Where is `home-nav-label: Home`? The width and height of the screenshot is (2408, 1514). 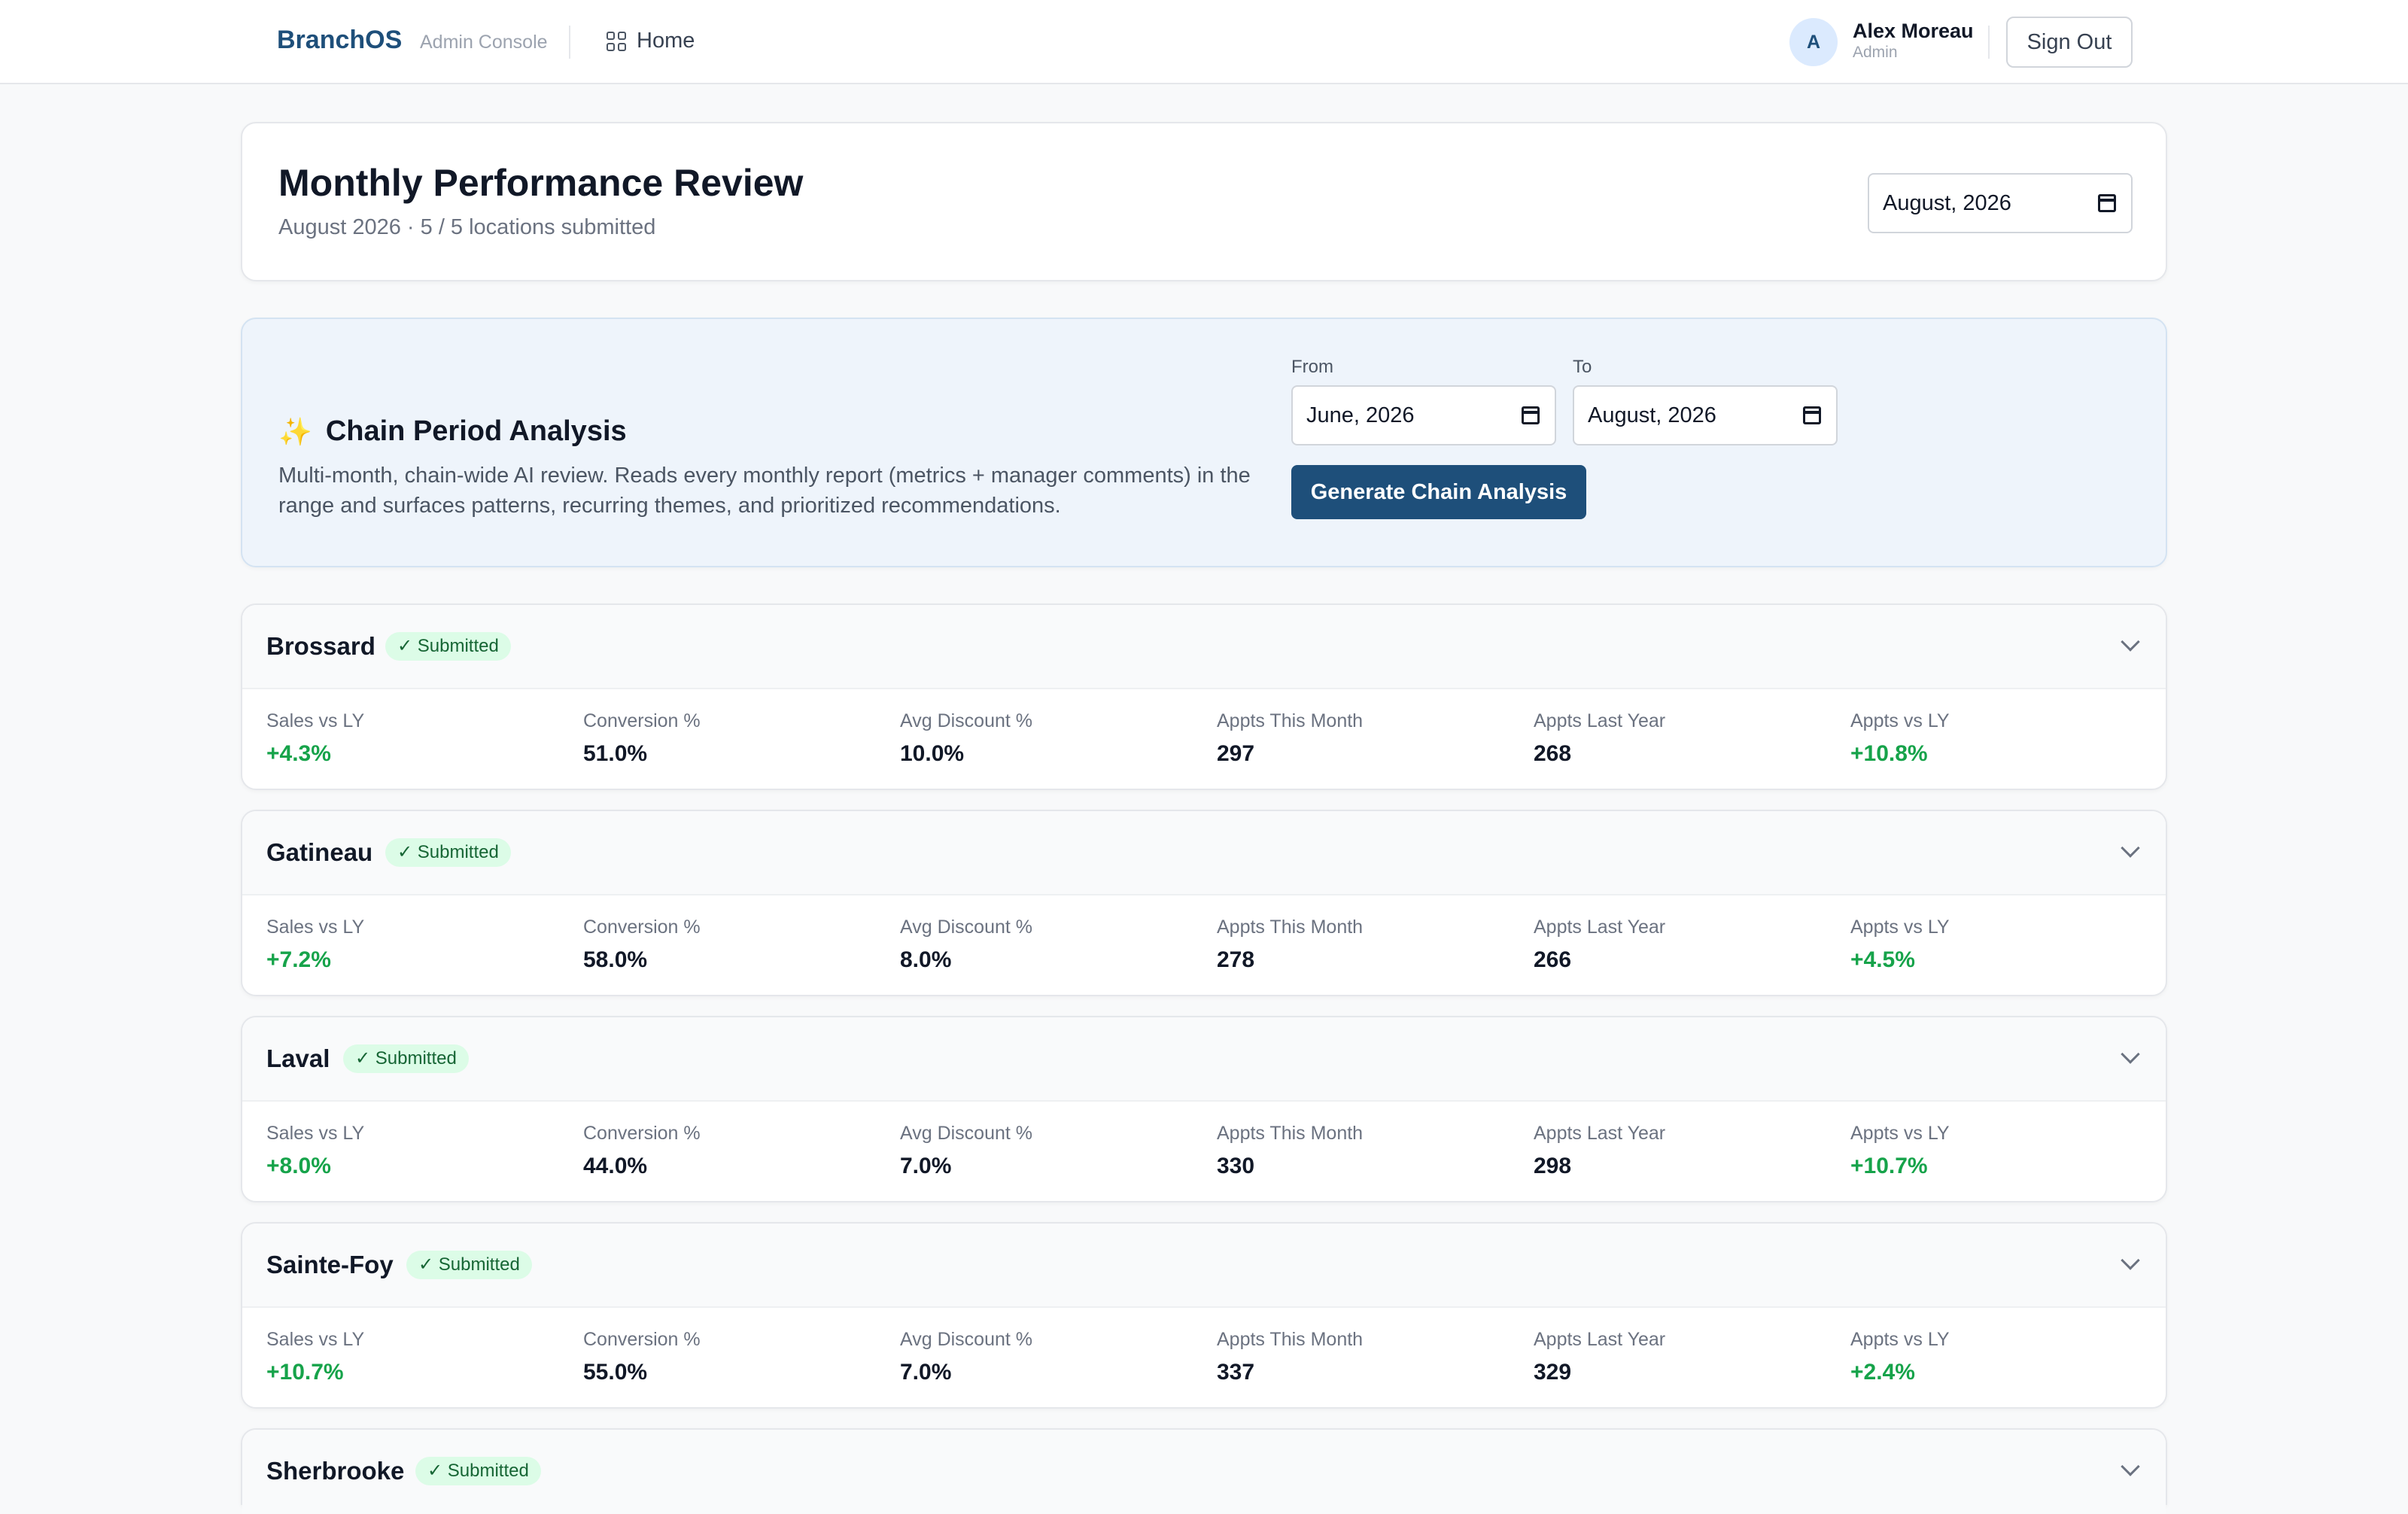 home-nav-label: Home is located at coordinates (666, 41).